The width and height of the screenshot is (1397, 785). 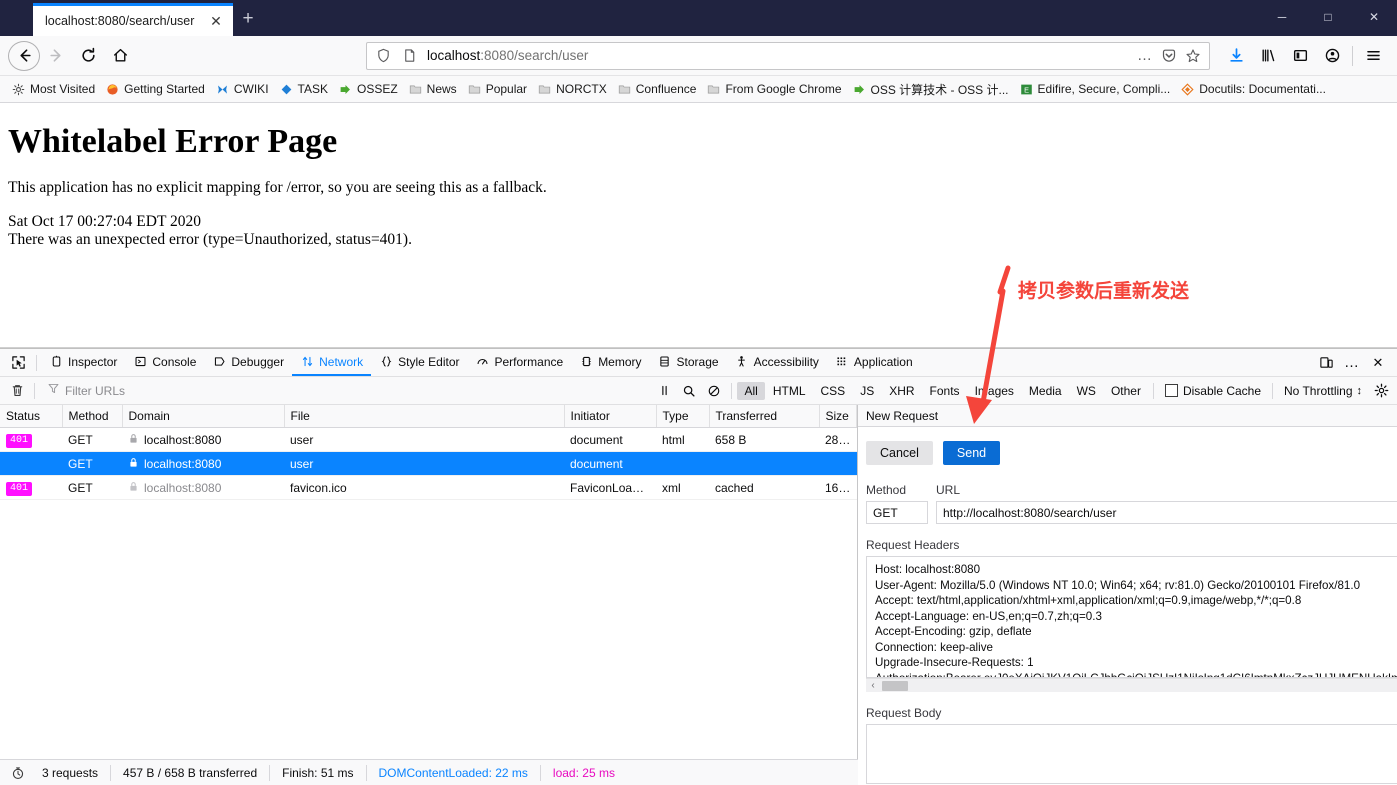 What do you see at coordinates (248, 19) in the screenshot?
I see `new-tab-button: +` at bounding box center [248, 19].